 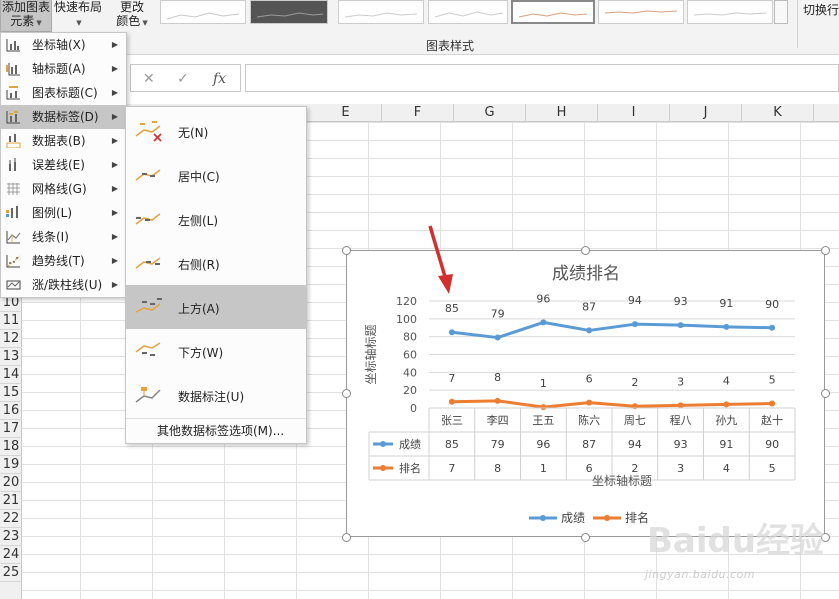 What do you see at coordinates (11, 537) in the screenshot?
I see `row-header: 23` at bounding box center [11, 537].